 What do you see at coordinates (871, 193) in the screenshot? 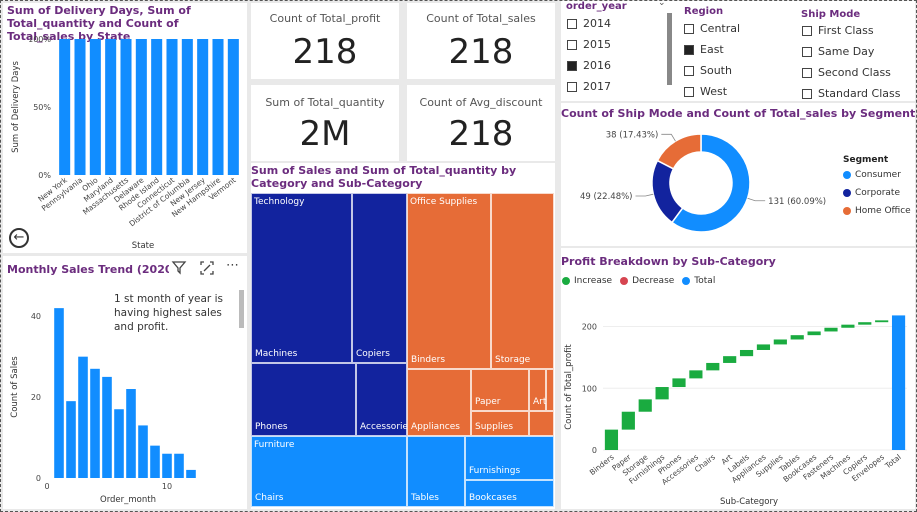
I see `donut-legend-item: Corporate` at bounding box center [871, 193].